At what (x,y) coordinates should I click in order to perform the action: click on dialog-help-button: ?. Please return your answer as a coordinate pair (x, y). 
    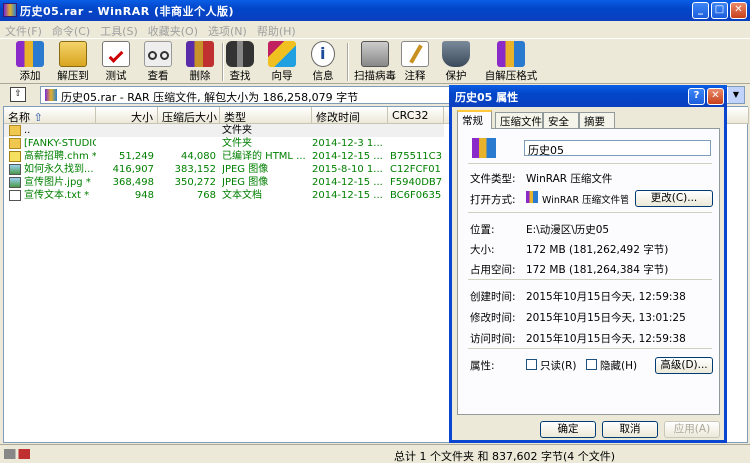
    Looking at the image, I should click on (696, 96).